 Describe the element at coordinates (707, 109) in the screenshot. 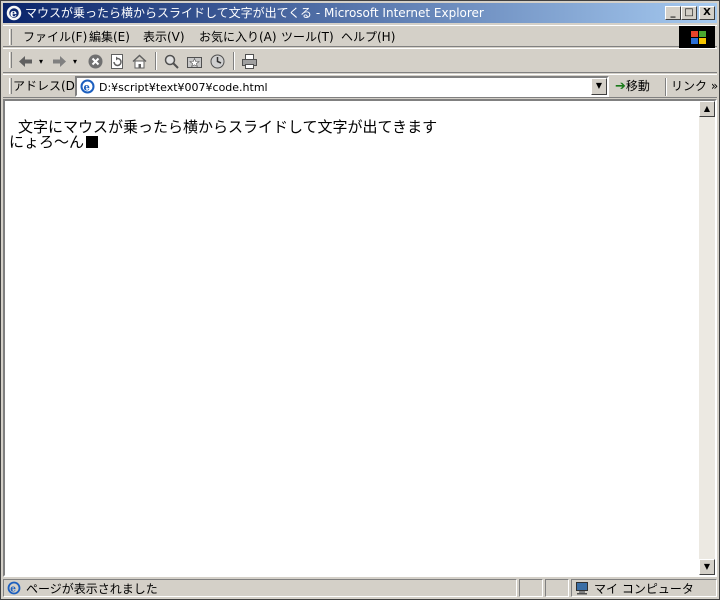

I see `scroll-up-button: ▲` at that location.